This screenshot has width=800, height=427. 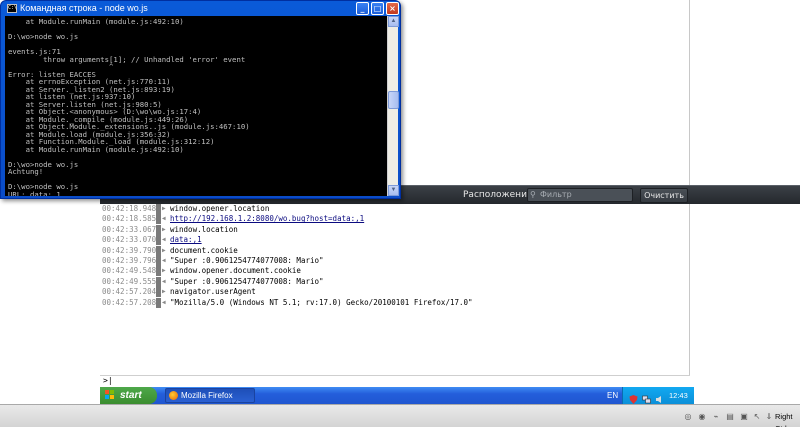 I want to click on log-link: data:,1, so click(x=186, y=240).